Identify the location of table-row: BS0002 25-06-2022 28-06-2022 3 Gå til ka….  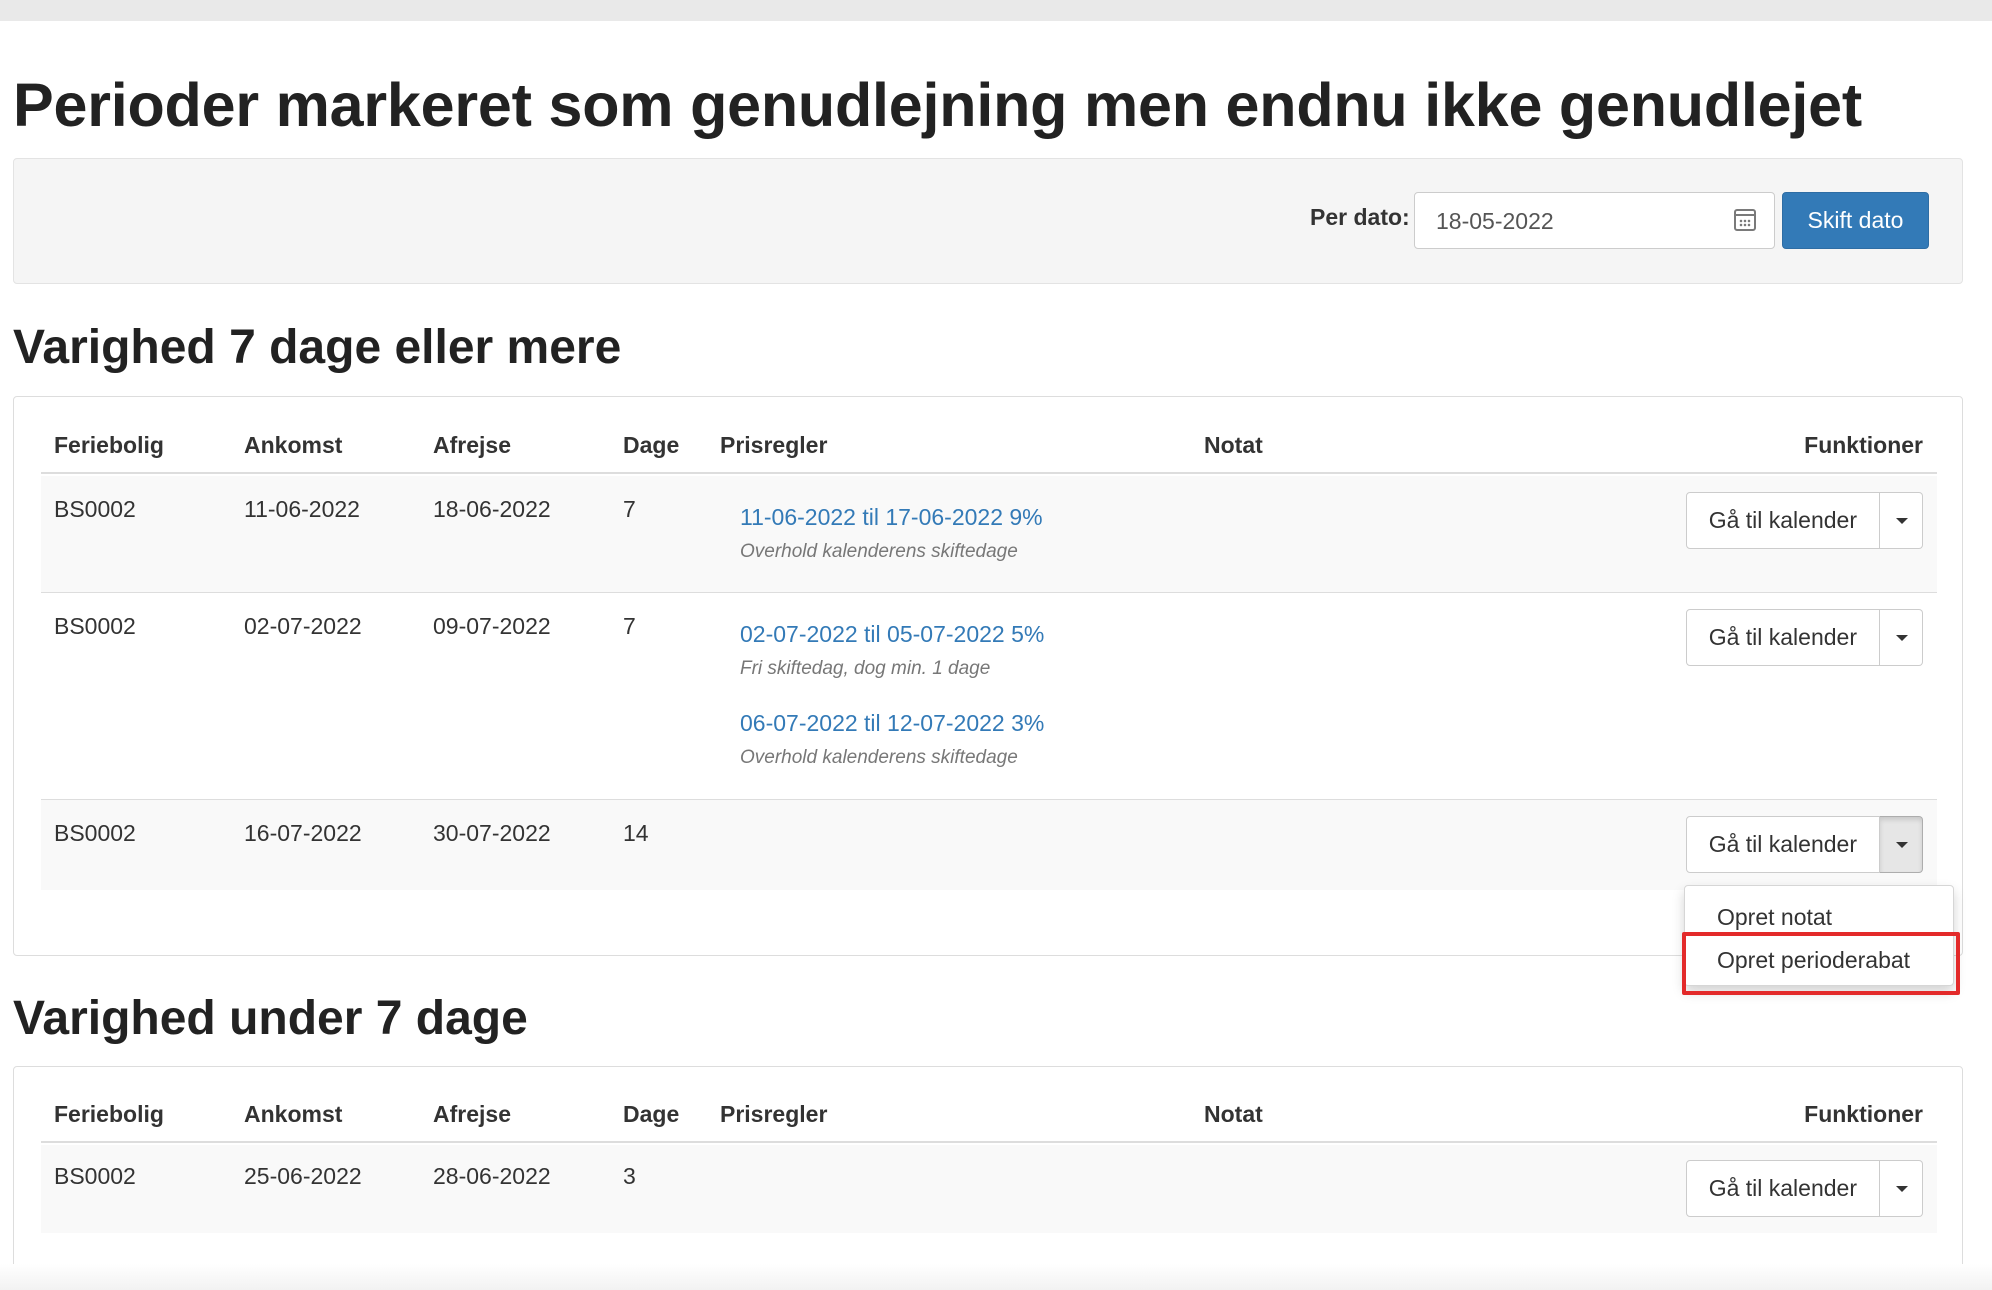
(989, 1189).